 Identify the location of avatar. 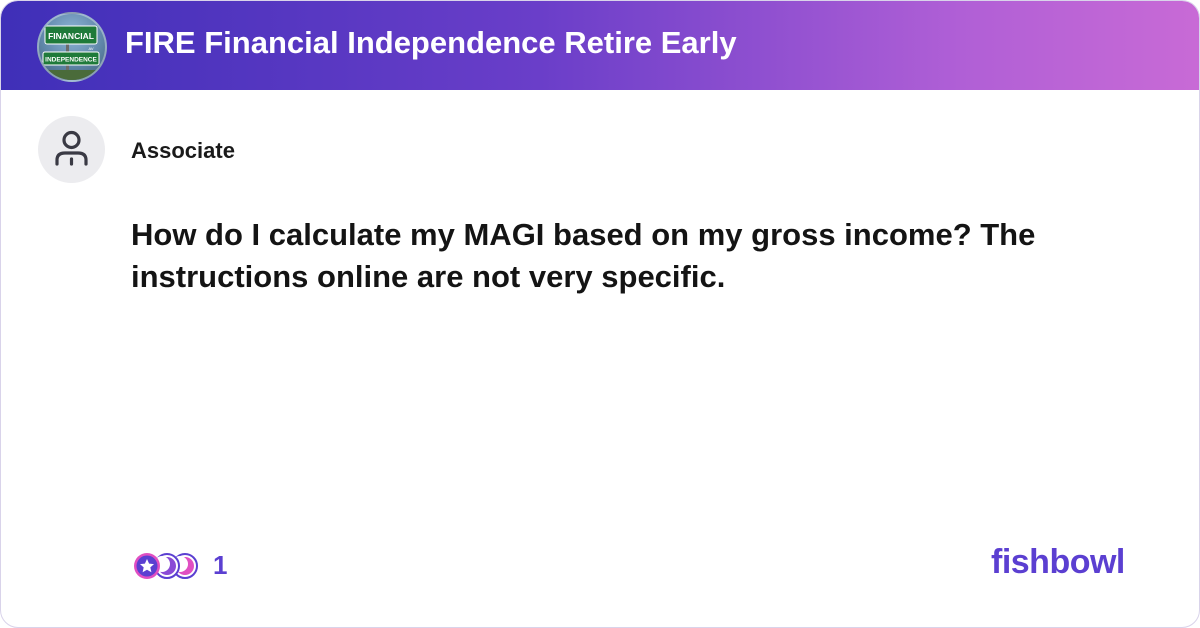
(71, 149).